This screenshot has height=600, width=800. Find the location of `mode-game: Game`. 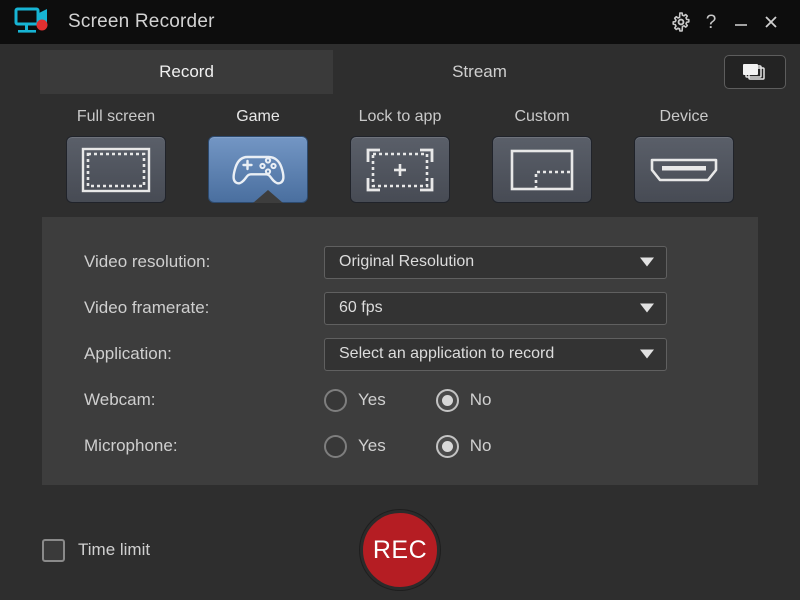

mode-game: Game is located at coordinates (258, 155).